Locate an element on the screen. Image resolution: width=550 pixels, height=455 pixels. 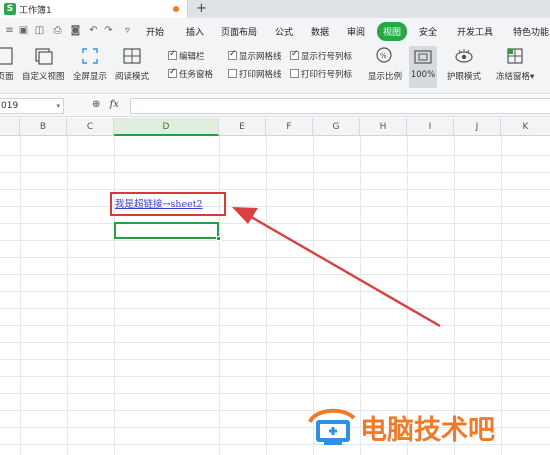
watermark: 电脑技术吧 is located at coordinates (425, 427).